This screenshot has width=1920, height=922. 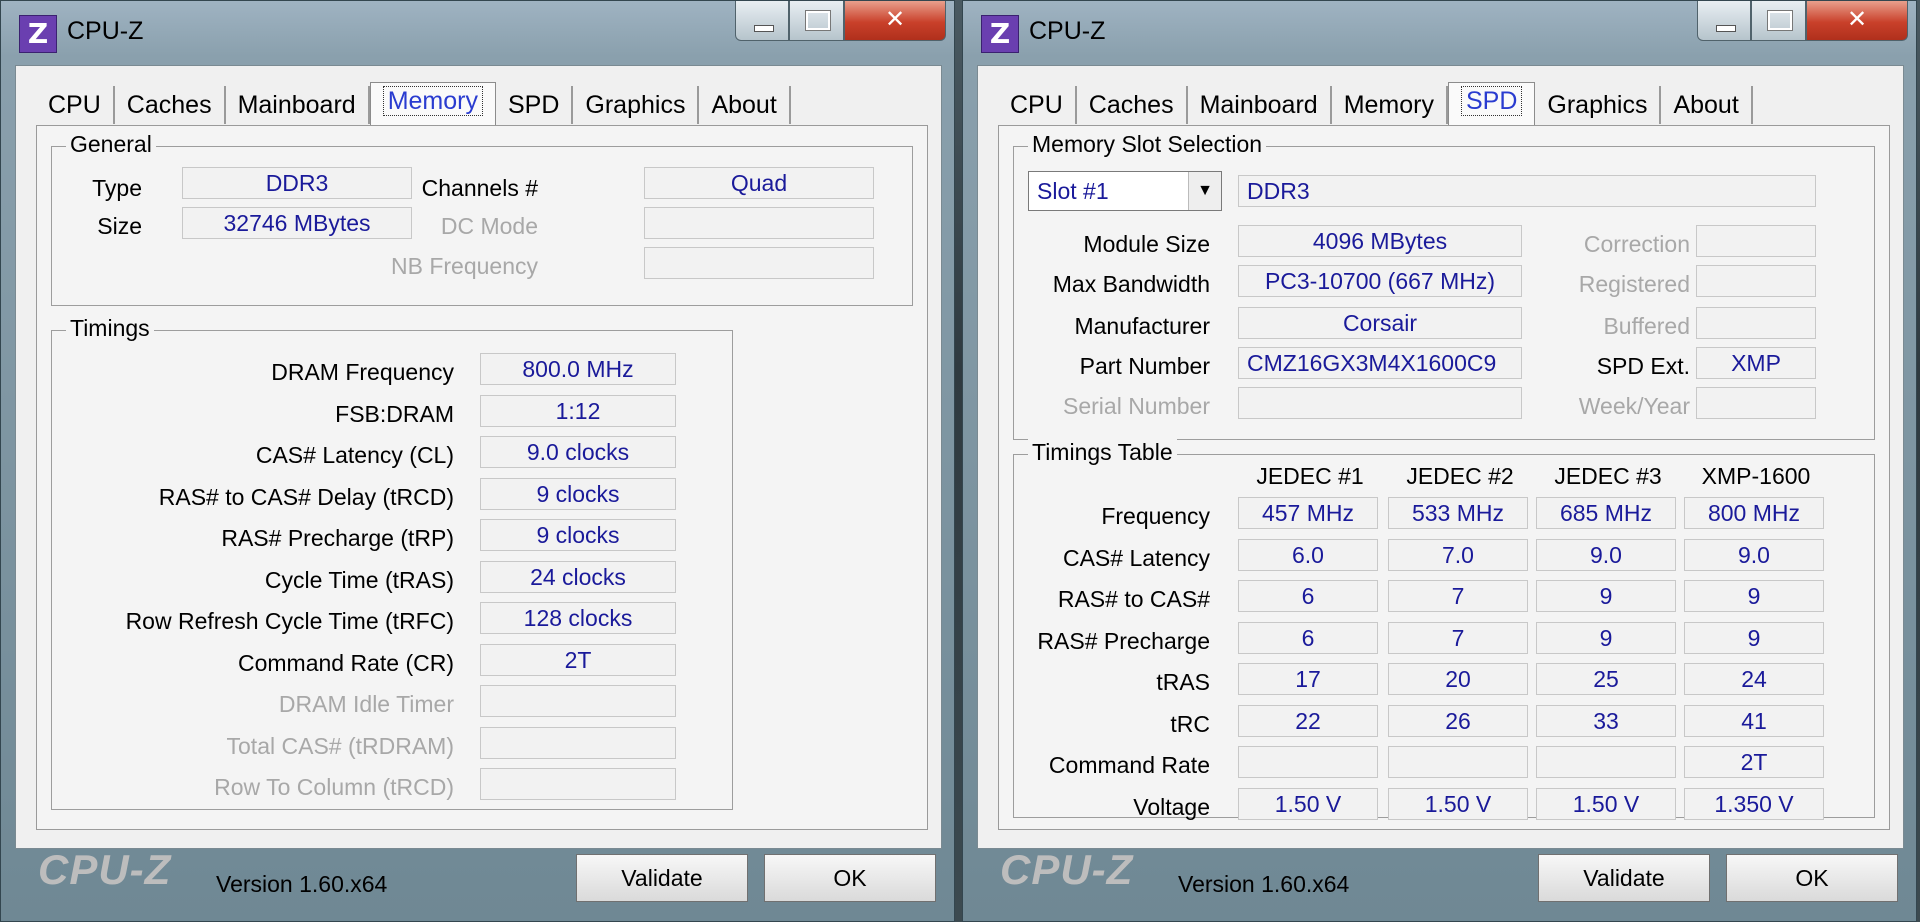 What do you see at coordinates (1458, 679) in the screenshot?
I see `timings-cell: 20` at bounding box center [1458, 679].